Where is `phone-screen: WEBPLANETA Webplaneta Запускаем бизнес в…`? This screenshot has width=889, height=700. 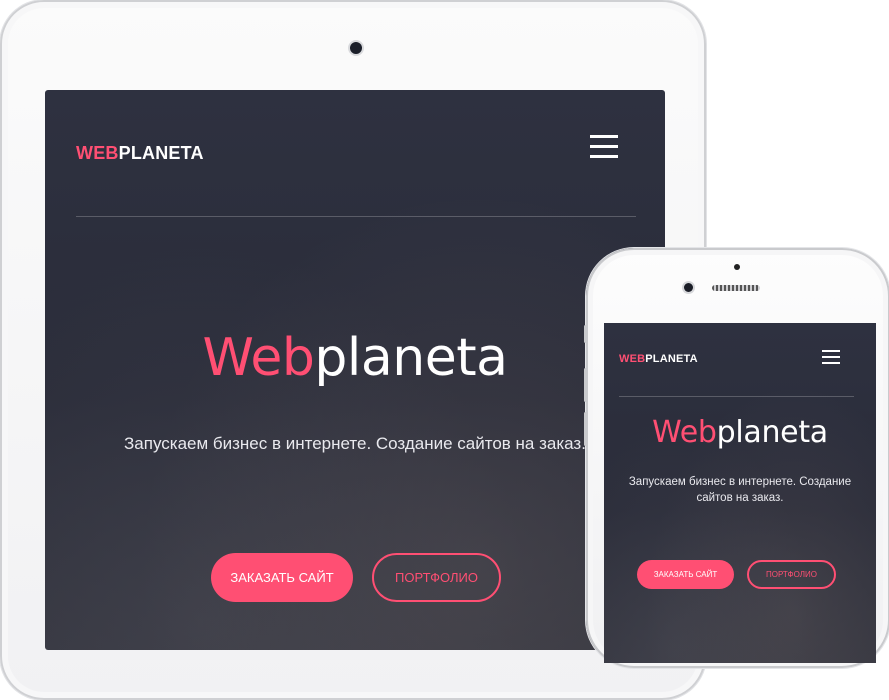
phone-screen: WEBPLANETA Webplaneta Запускаем бизнес в… is located at coordinates (740, 493).